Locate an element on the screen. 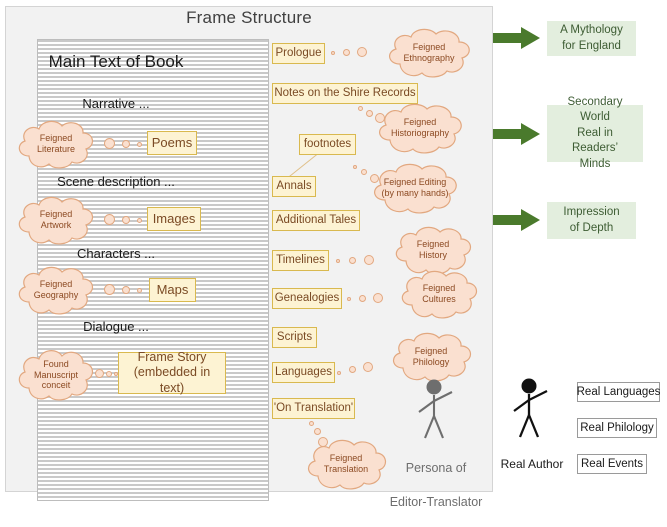  paratext-box-on-translation: 'On Translation' is located at coordinates (313, 408).